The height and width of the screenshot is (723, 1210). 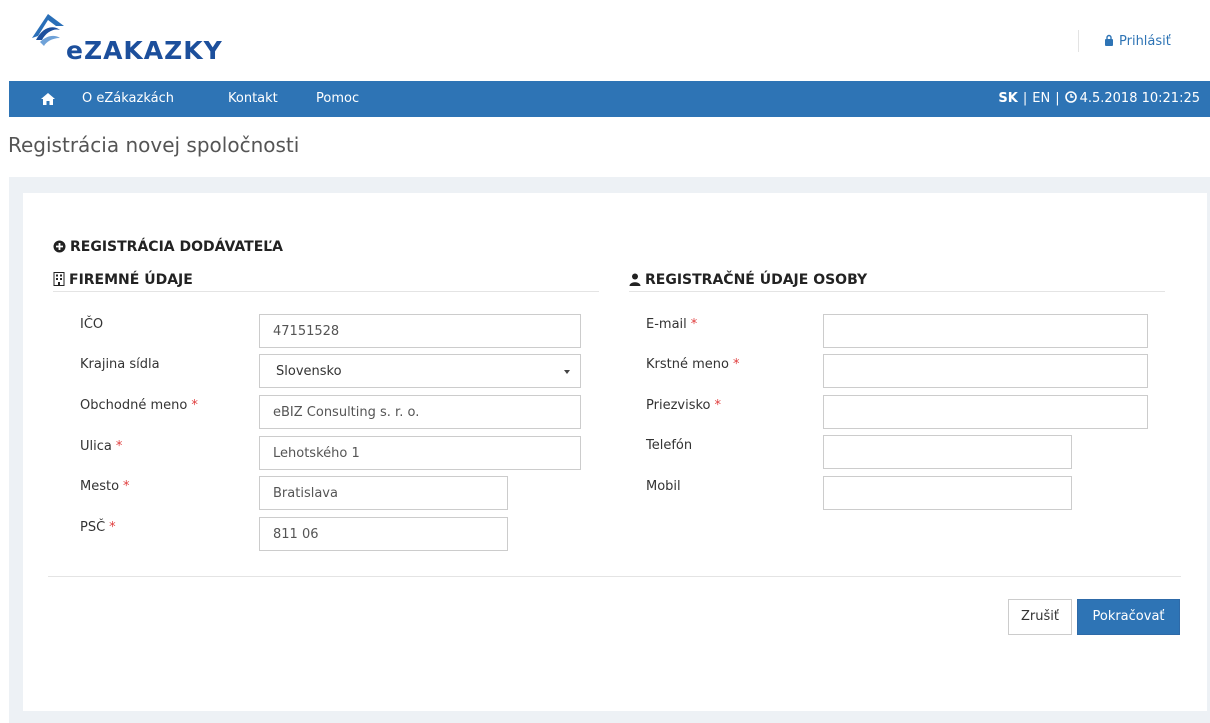 What do you see at coordinates (1128, 617) in the screenshot?
I see `continue-button: Pokračovať` at bounding box center [1128, 617].